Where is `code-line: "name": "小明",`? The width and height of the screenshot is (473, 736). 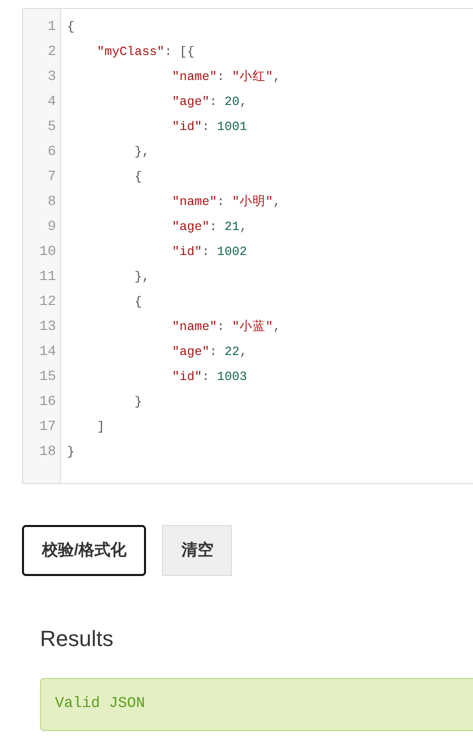 code-line: "name": "小明", is located at coordinates (226, 202).